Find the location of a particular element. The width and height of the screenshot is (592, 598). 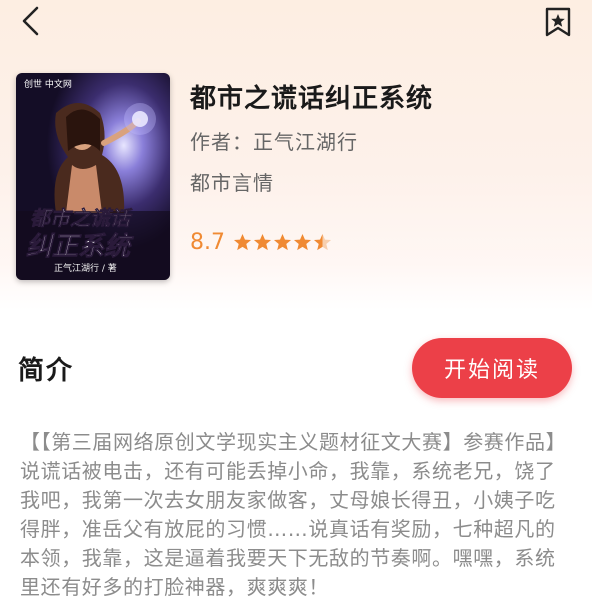

intro-heading: 简介 is located at coordinates (46, 371).